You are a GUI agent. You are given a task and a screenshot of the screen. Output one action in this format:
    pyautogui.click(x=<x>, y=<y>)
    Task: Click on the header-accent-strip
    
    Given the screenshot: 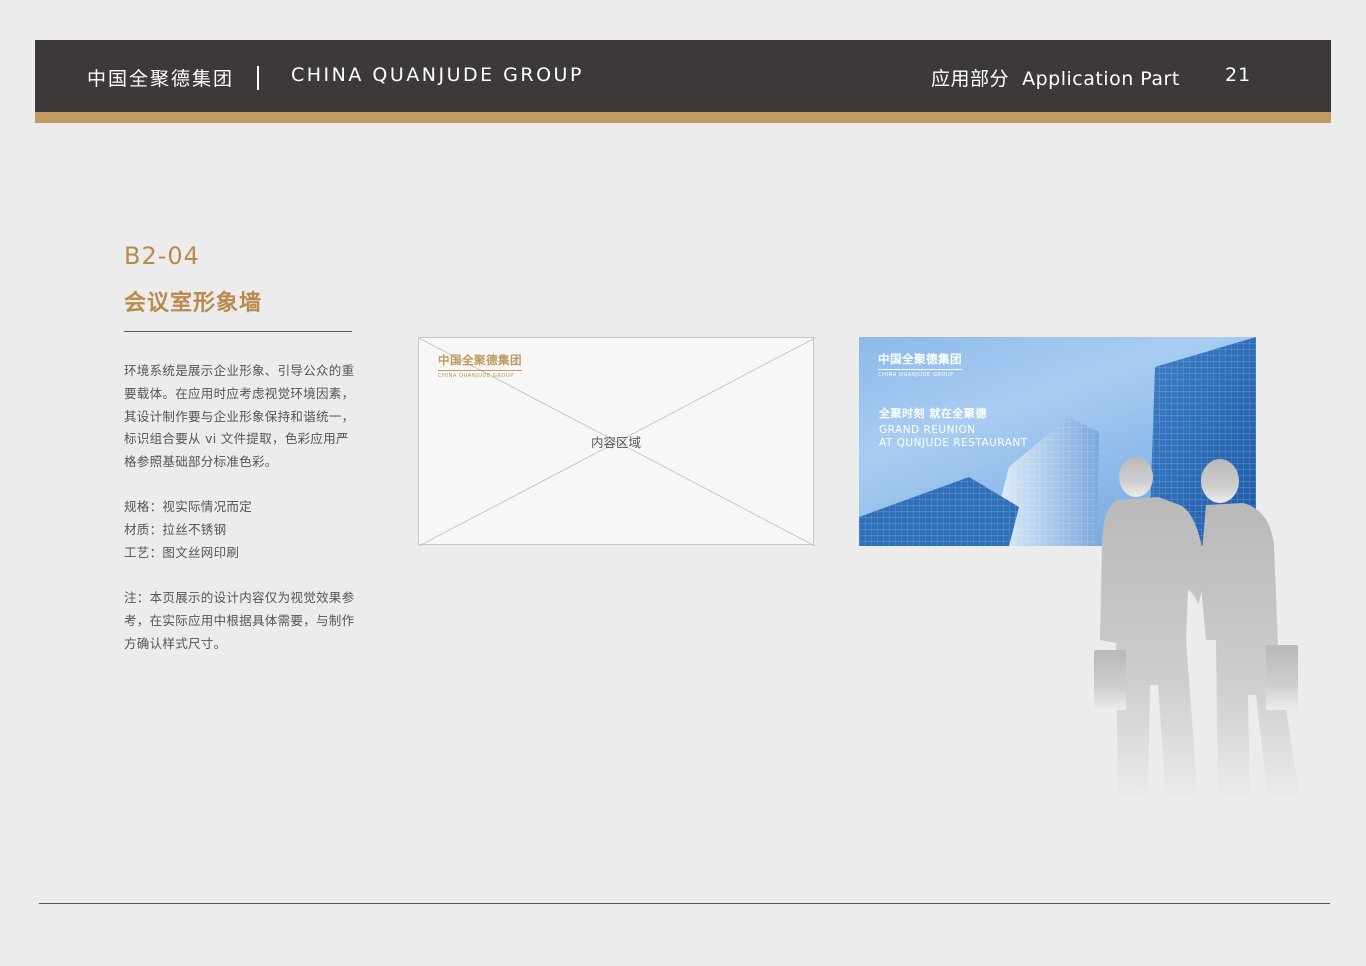 What is the action you would take?
    pyautogui.click(x=683, y=117)
    